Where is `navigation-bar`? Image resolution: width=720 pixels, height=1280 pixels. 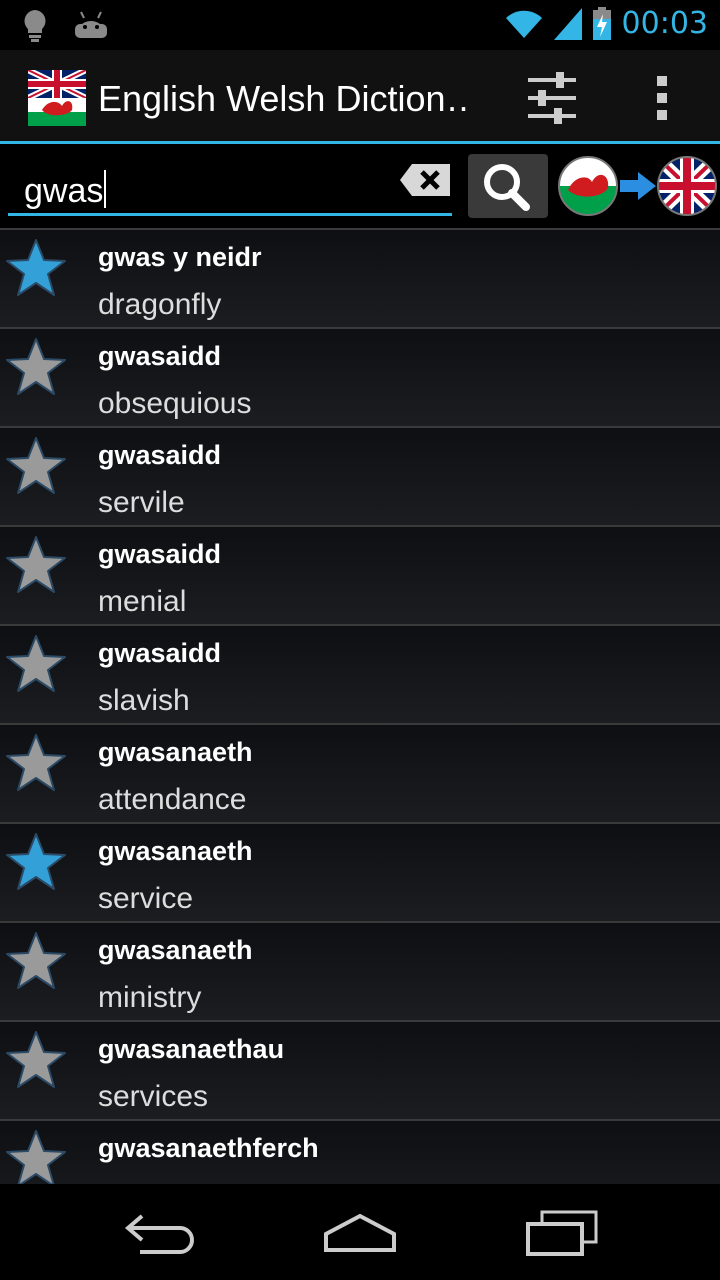
navigation-bar is located at coordinates (360, 1232).